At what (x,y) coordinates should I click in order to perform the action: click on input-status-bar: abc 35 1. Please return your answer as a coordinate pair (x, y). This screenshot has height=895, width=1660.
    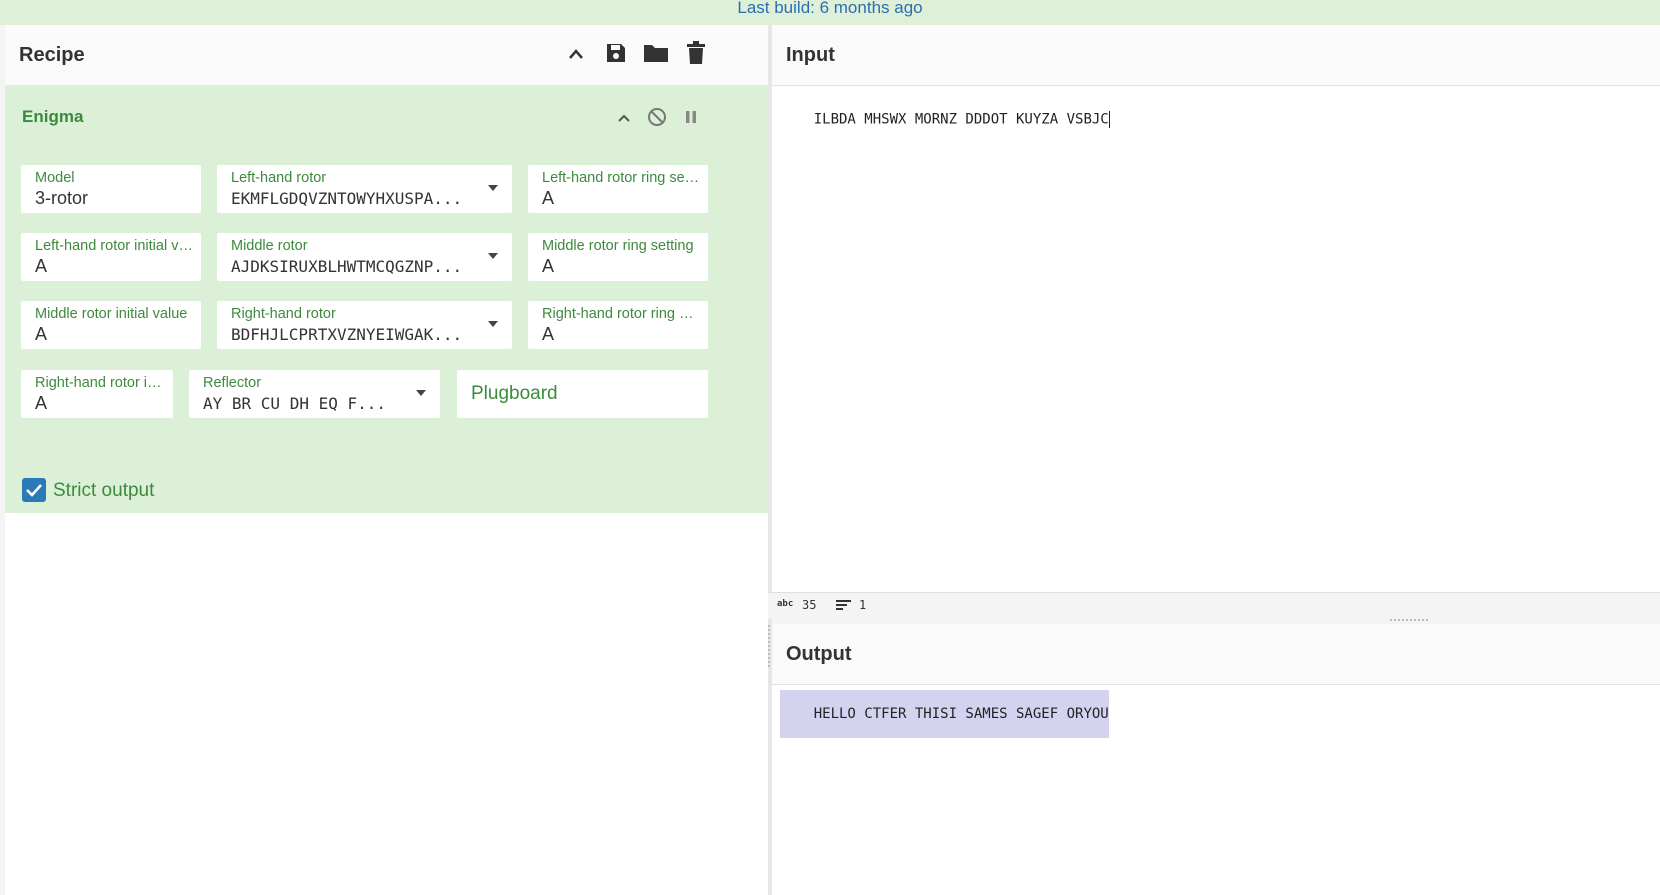
    Looking at the image, I should click on (1214, 605).